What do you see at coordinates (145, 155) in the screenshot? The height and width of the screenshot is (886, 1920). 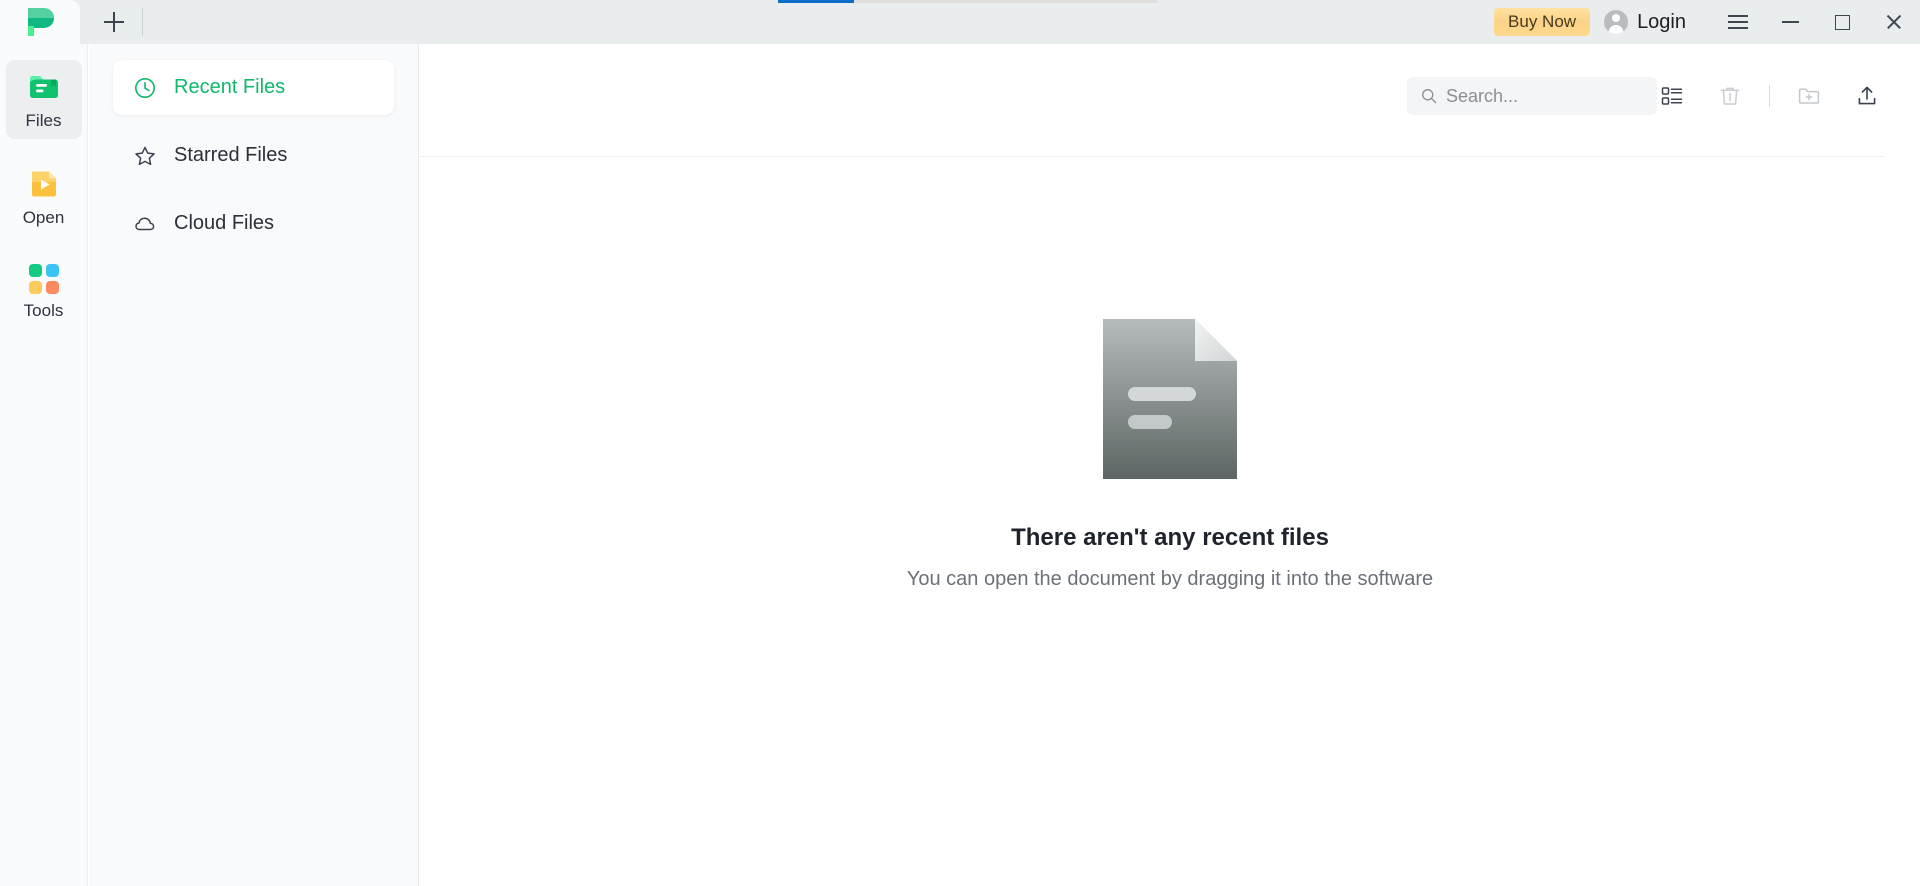 I see `star-icon` at bounding box center [145, 155].